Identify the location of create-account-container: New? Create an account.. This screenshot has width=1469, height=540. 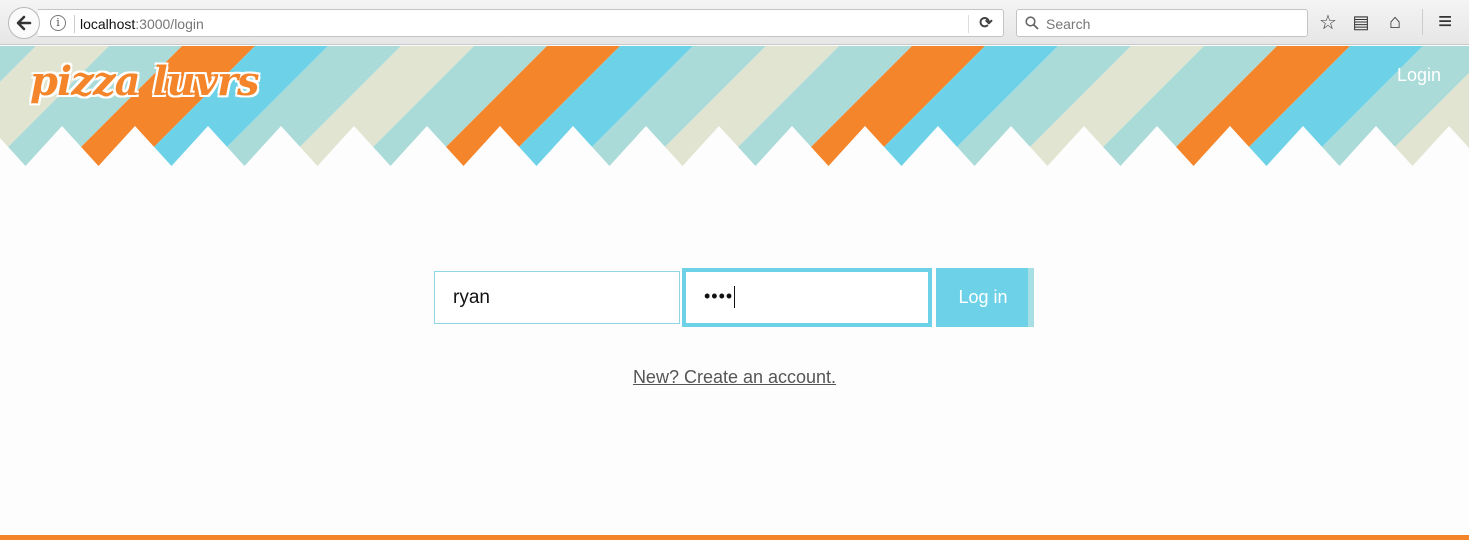
(734, 377).